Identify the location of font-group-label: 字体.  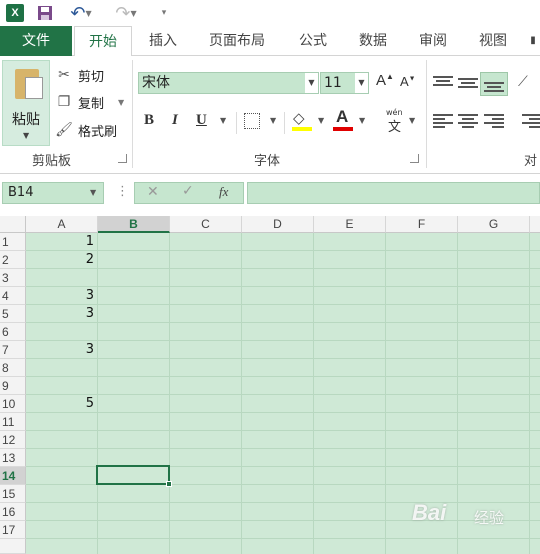
(267, 161).